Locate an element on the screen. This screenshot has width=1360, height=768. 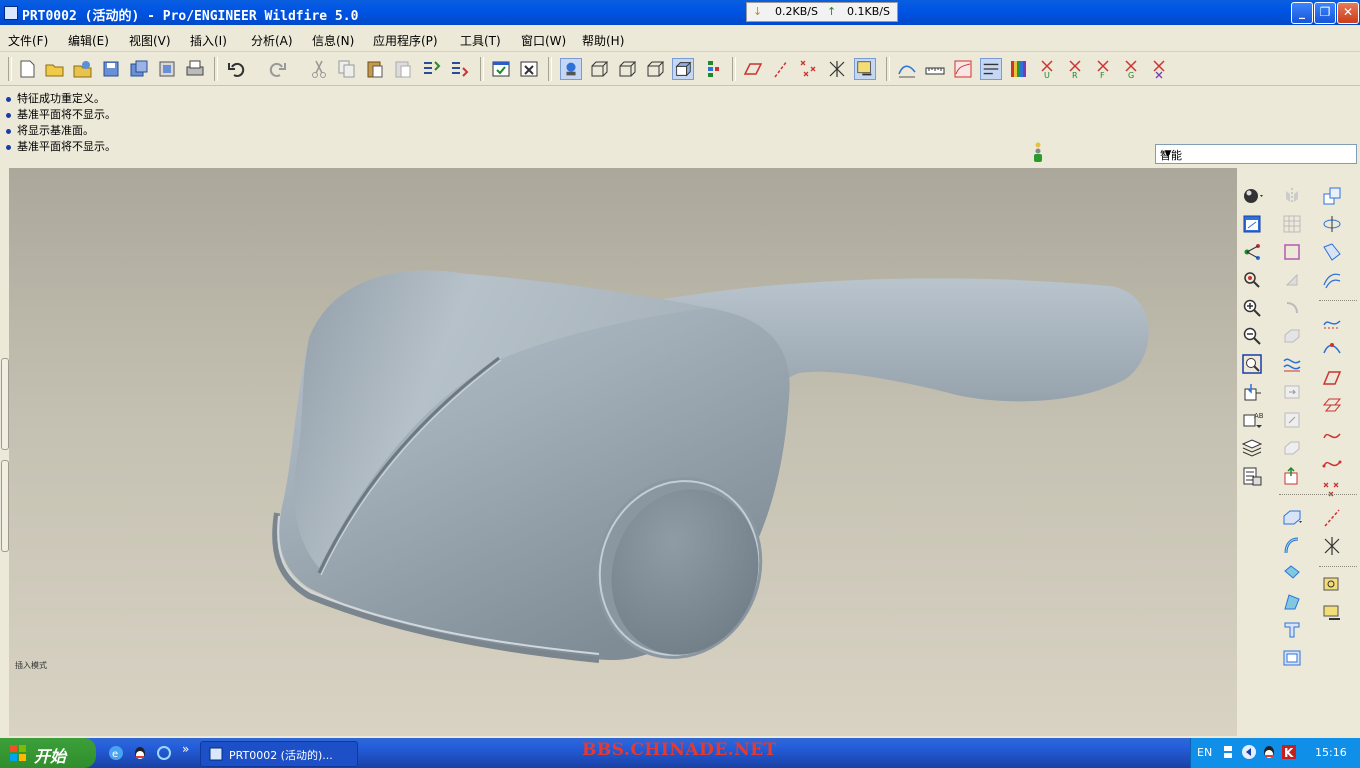
annotation-feature-icon is located at coordinates (1332, 614).